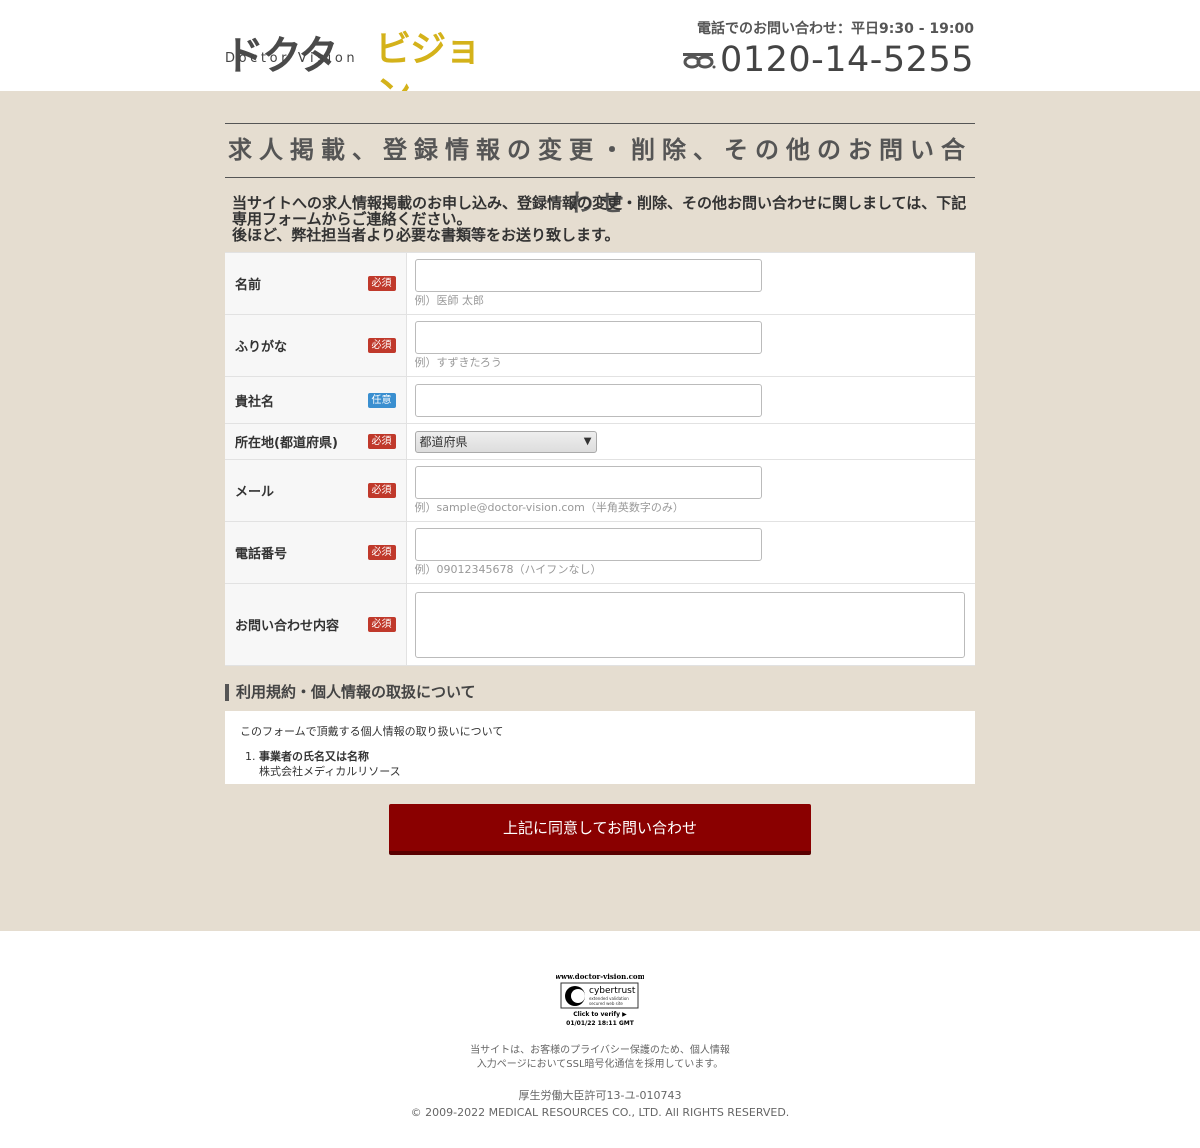  What do you see at coordinates (292, 58) in the screenshot?
I see `logo-text-en: Doctor Vision` at bounding box center [292, 58].